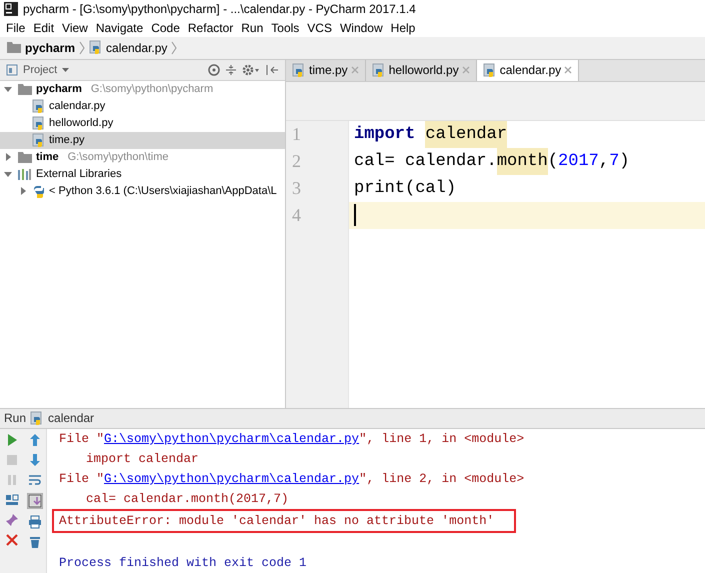  I want to click on run-config-name: calendar, so click(71, 418).